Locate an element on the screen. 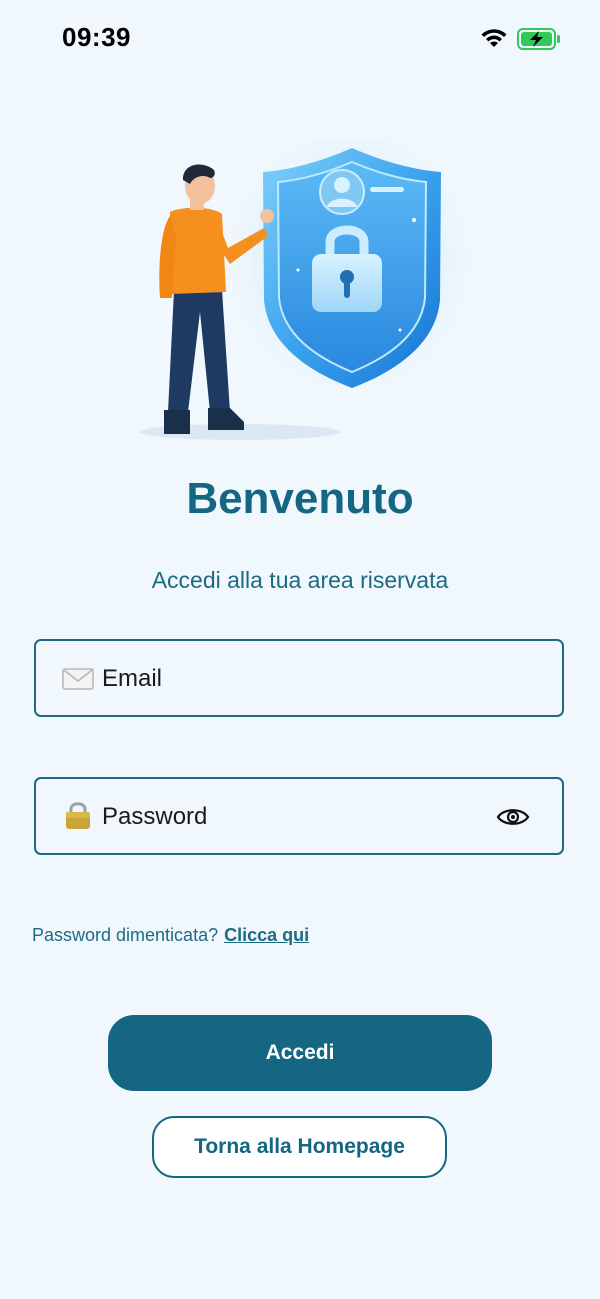  password-input is located at coordinates (302, 817).